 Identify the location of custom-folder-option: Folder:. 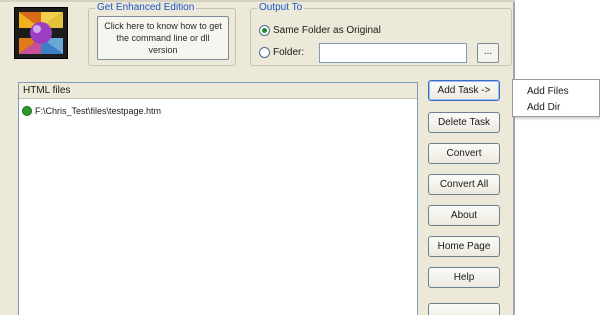
(281, 52).